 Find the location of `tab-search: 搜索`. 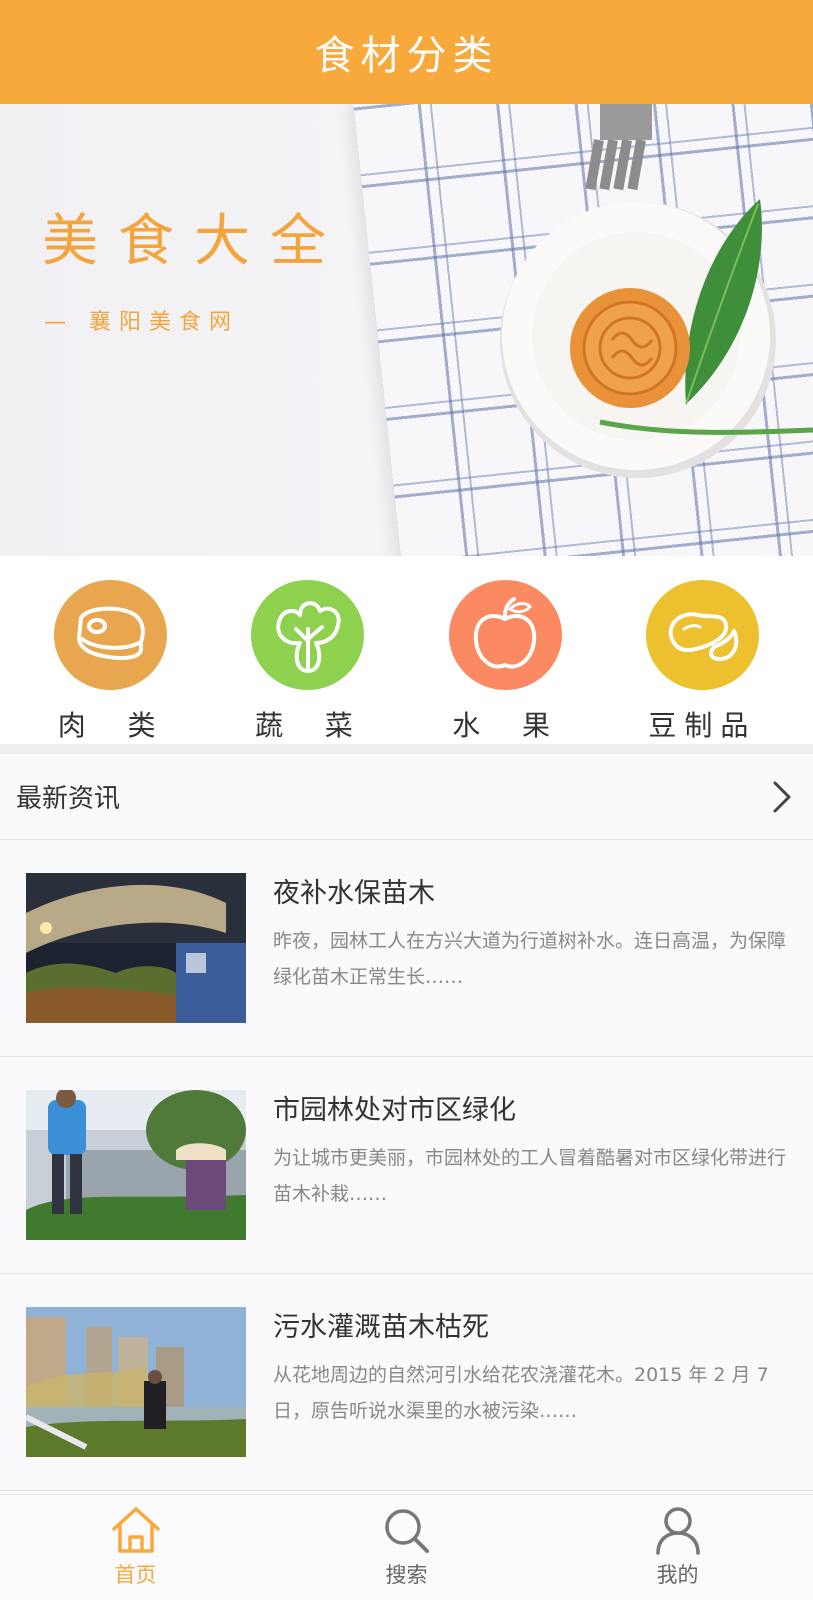

tab-search: 搜索 is located at coordinates (406, 1547).